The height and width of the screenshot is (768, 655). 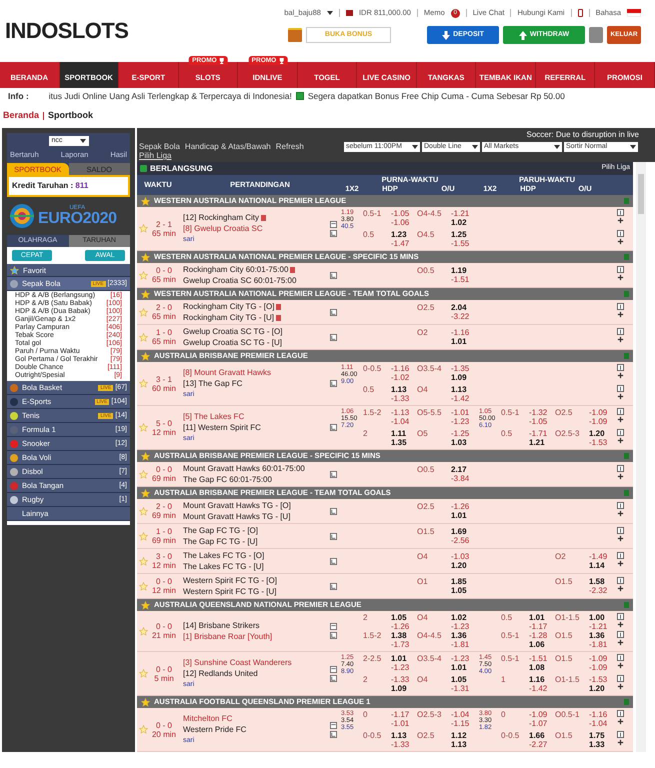 I want to click on odds-value: -1.03, so click(x=465, y=556).